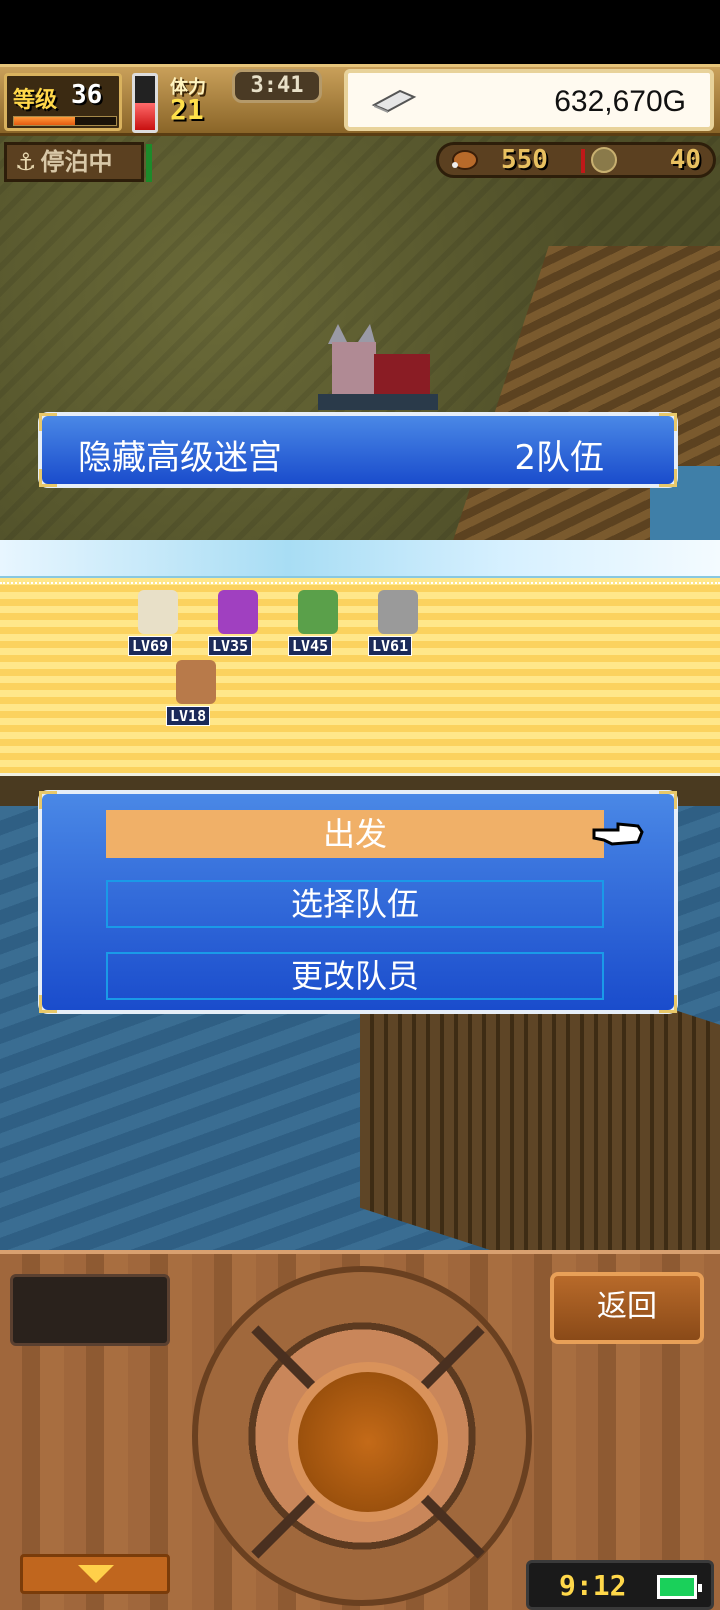  I want to click on hud-bar: 等级 36 体力 21 3:41 632,670G, so click(360, 100).